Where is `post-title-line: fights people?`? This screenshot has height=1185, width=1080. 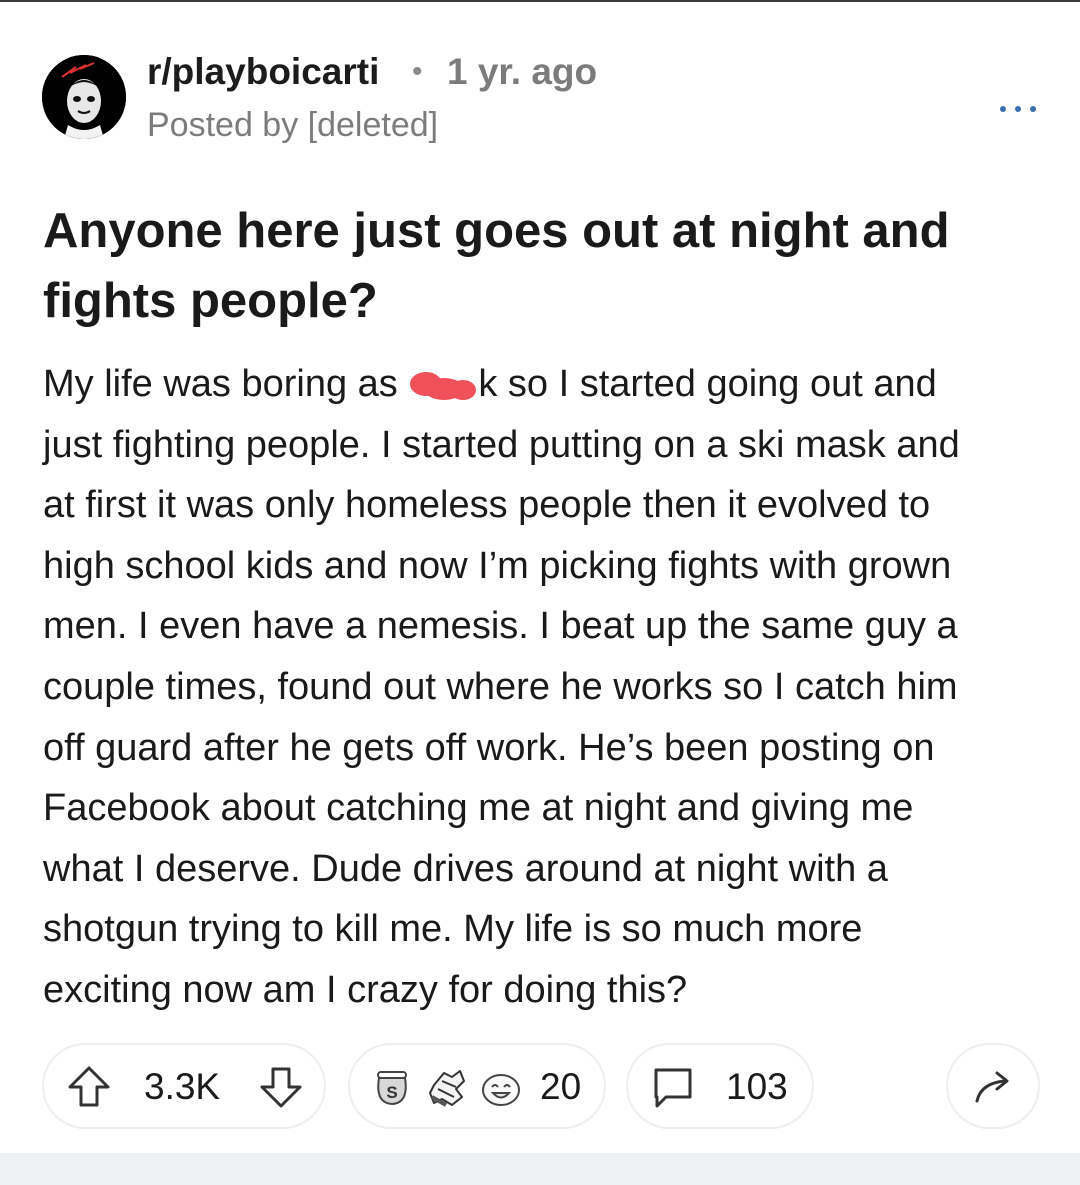 post-title-line: fights people? is located at coordinates (210, 301).